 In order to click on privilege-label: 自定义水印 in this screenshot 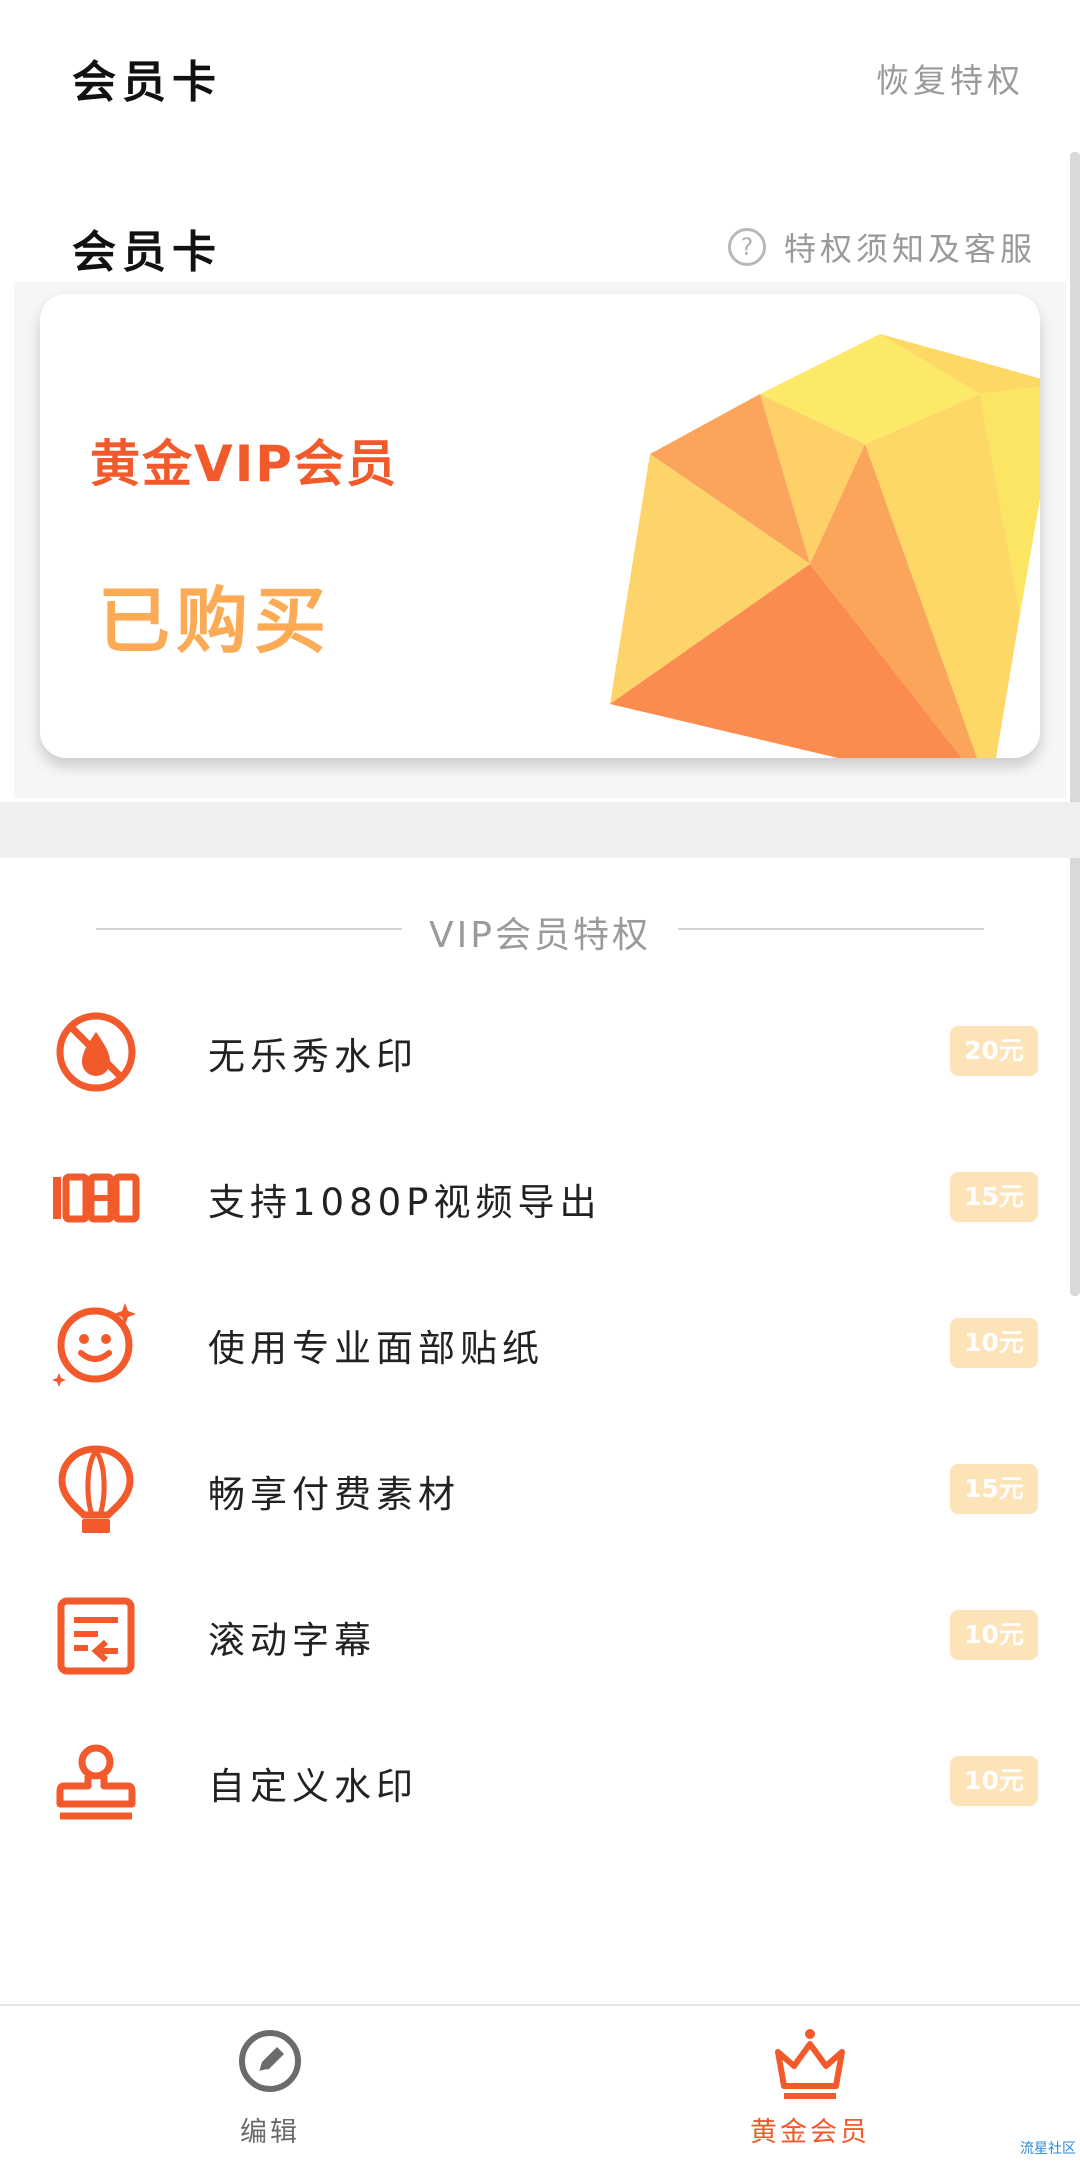, I will do `click(313, 1786)`.